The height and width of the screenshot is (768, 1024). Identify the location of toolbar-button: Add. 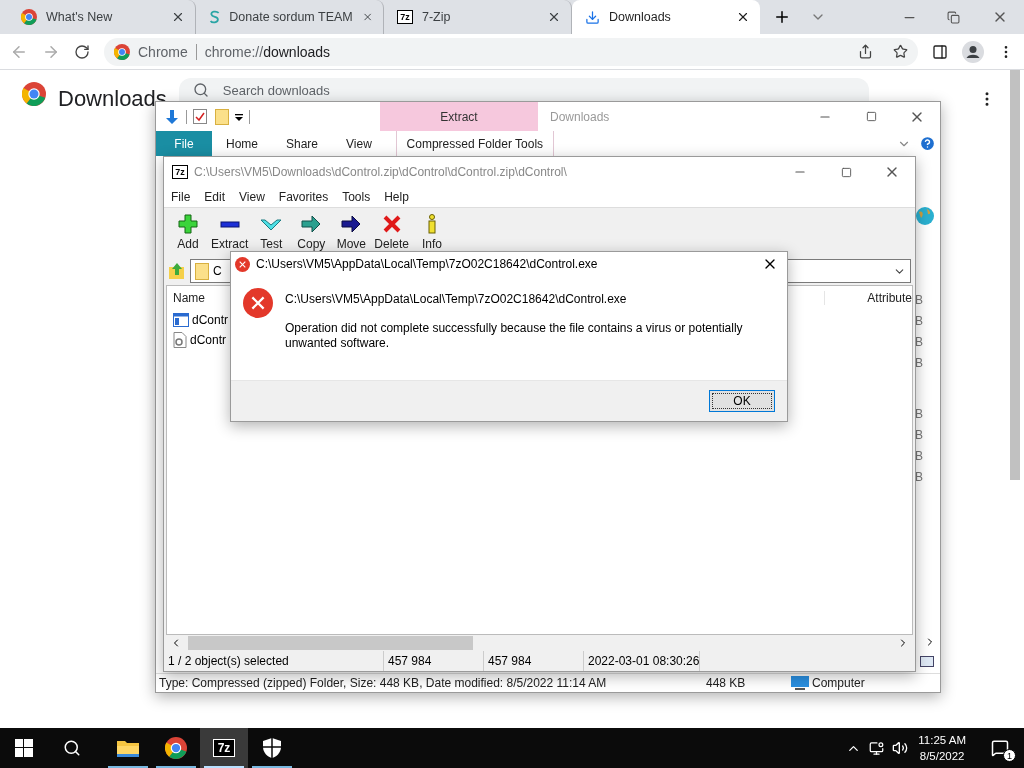
(188, 232).